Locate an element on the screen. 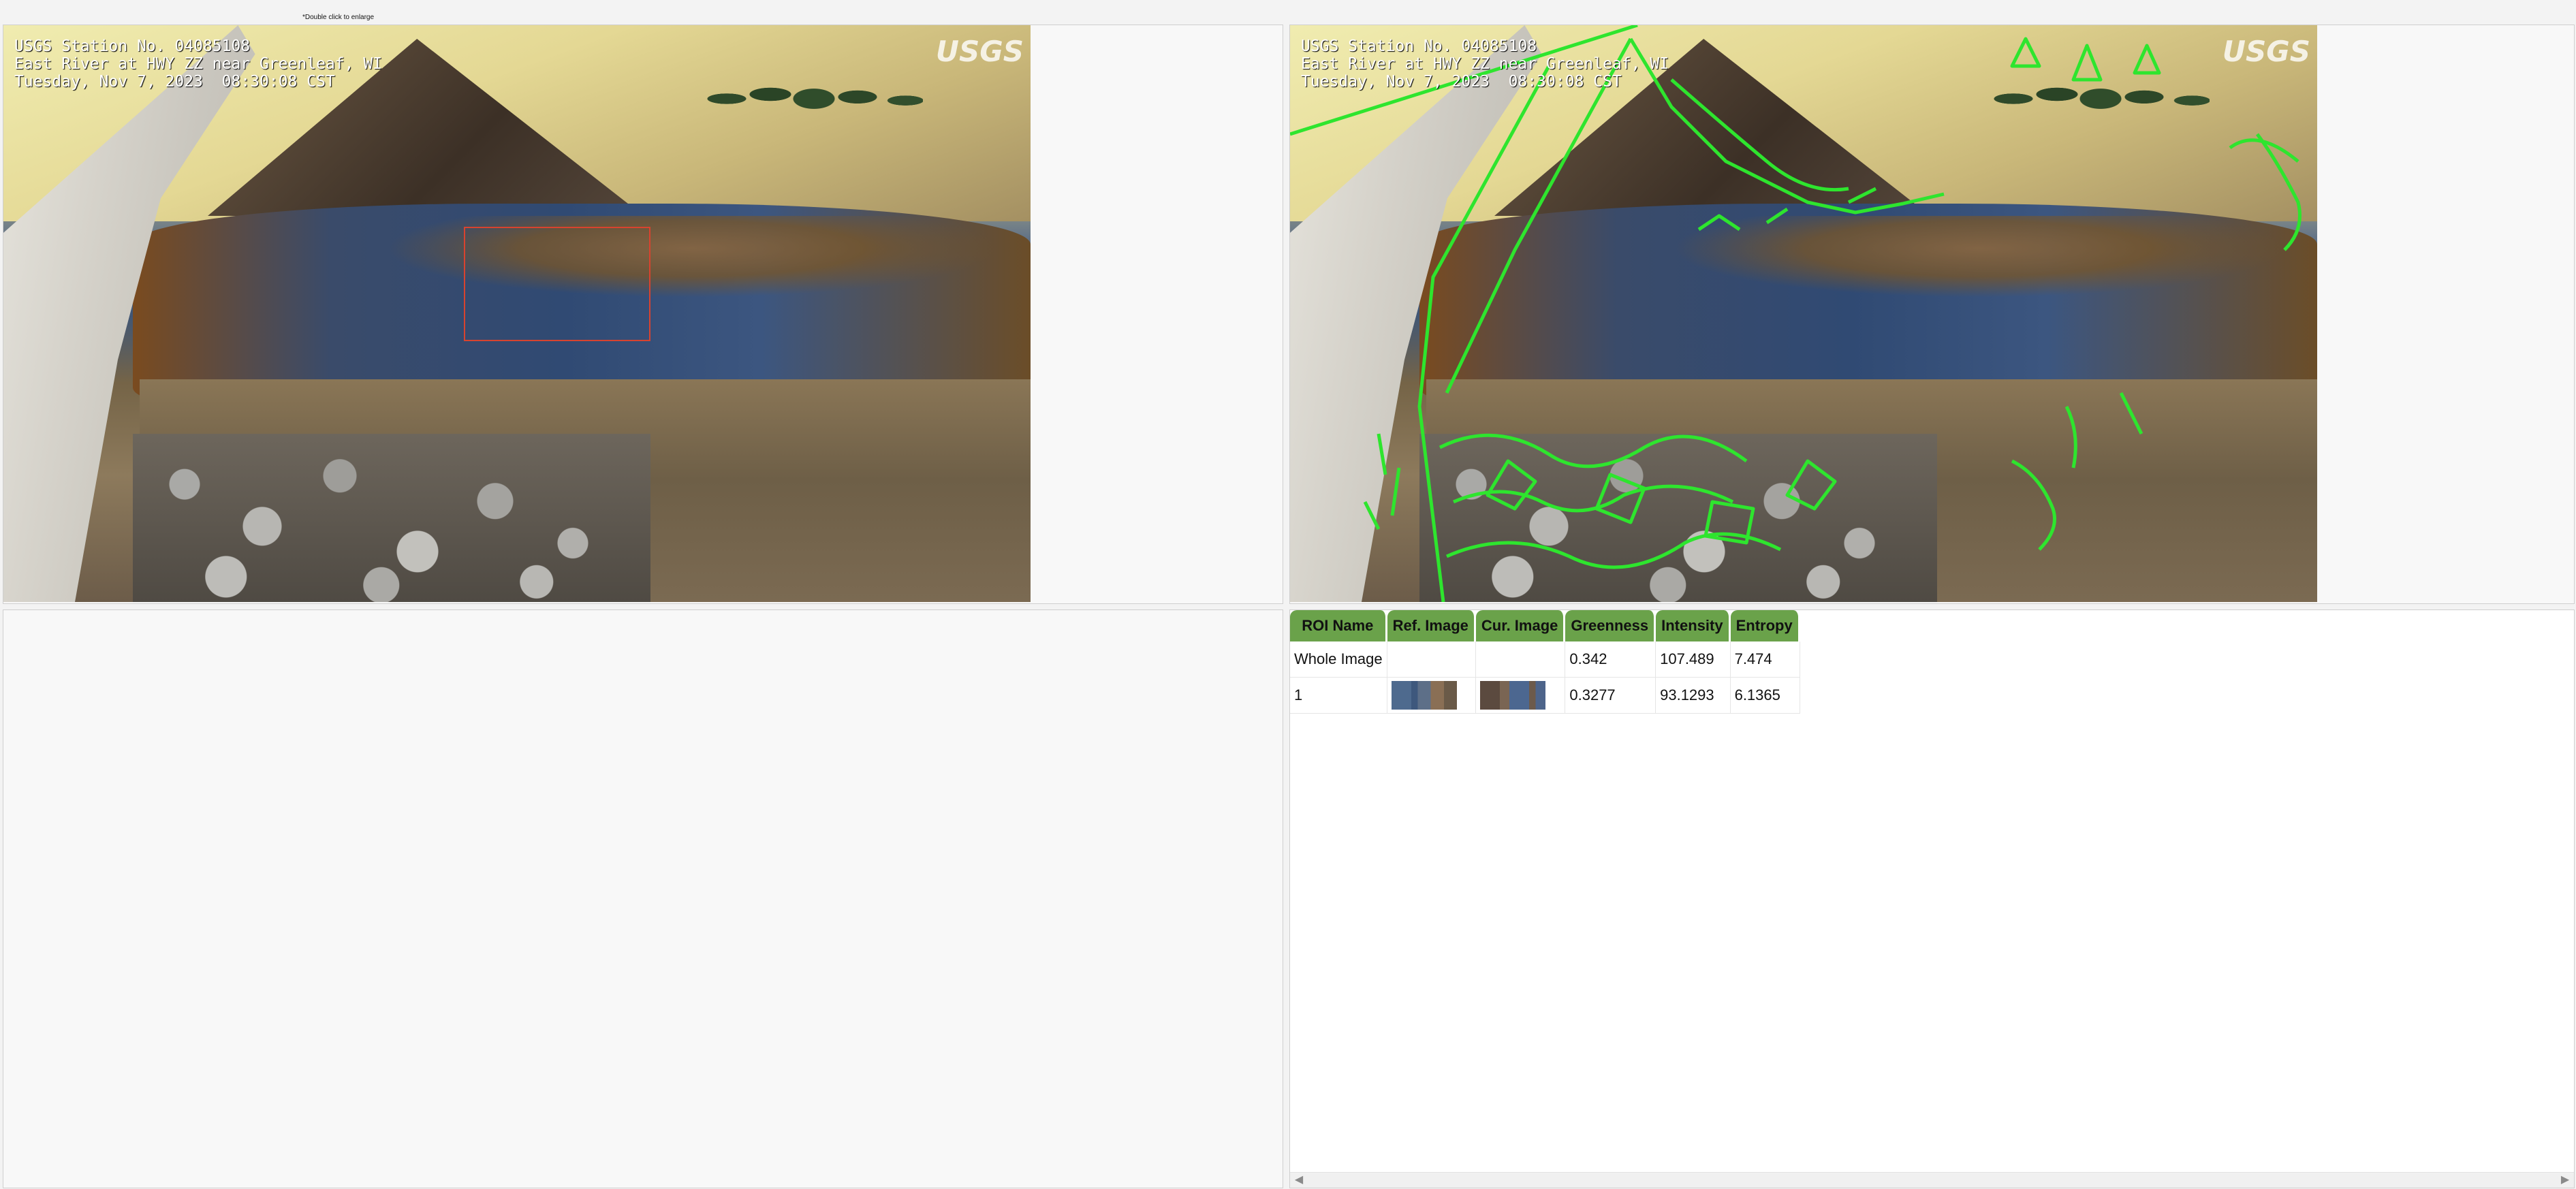  ref-image-thumbnail is located at coordinates (1424, 696).